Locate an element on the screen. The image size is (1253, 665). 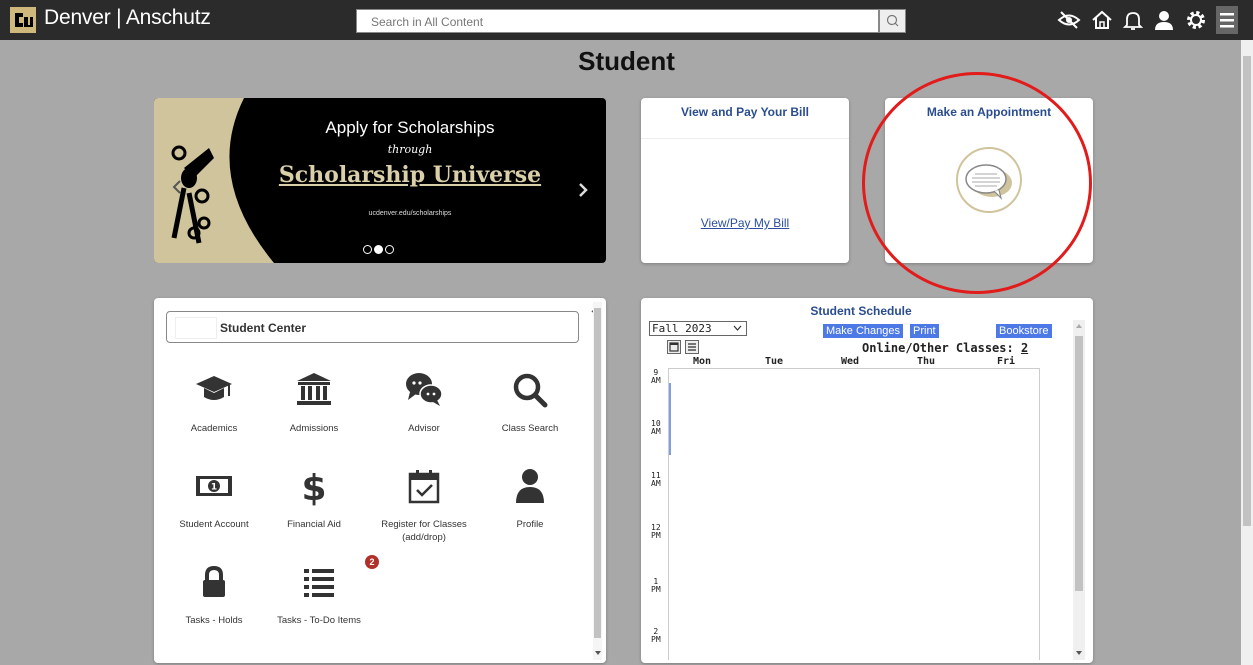
online-classes-label: Online/Other Classes: 2 is located at coordinates (945, 348).